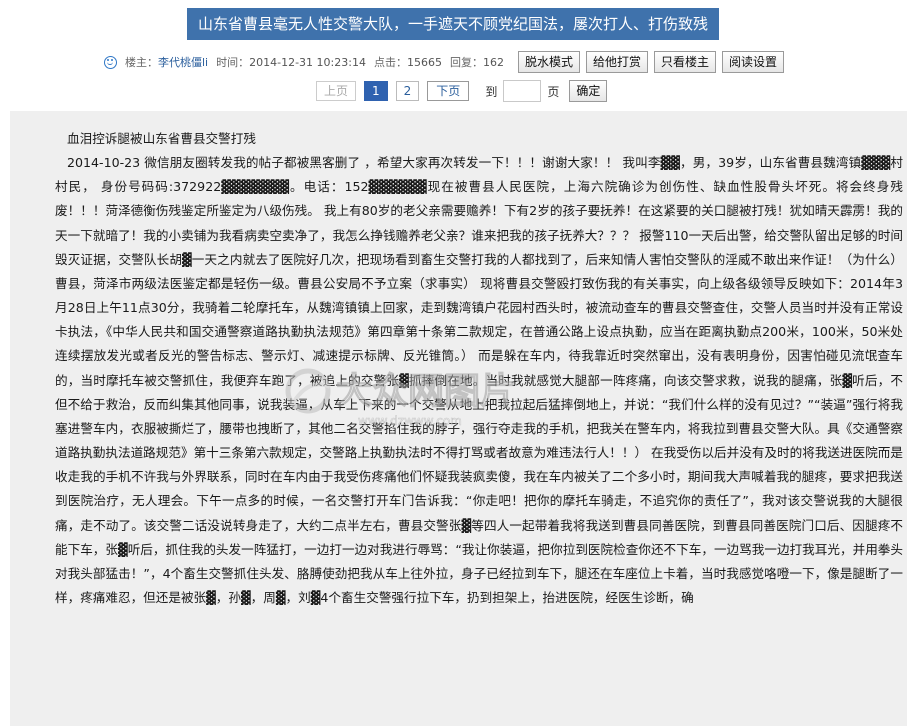  What do you see at coordinates (376, 91) in the screenshot?
I see `page-1-link: 1` at bounding box center [376, 91].